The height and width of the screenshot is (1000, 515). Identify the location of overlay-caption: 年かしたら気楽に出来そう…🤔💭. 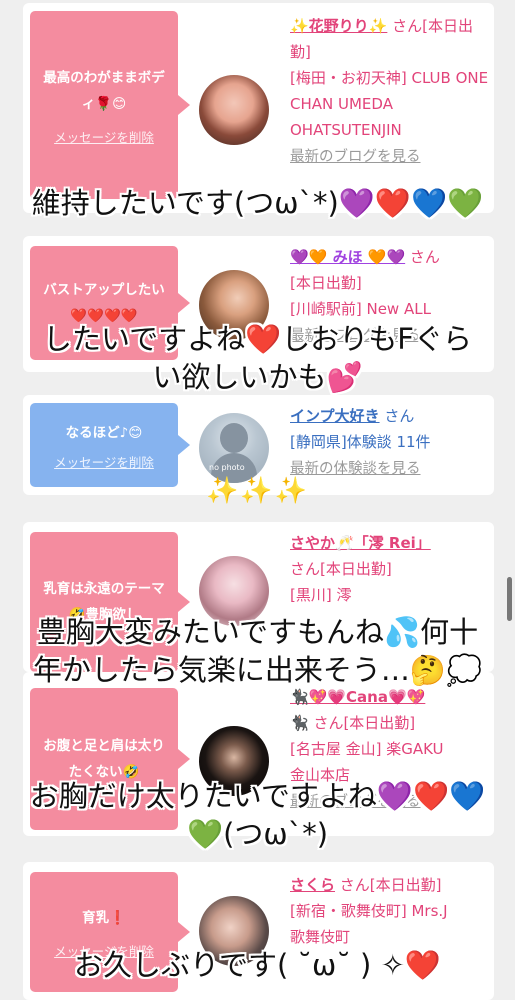
(257, 670).